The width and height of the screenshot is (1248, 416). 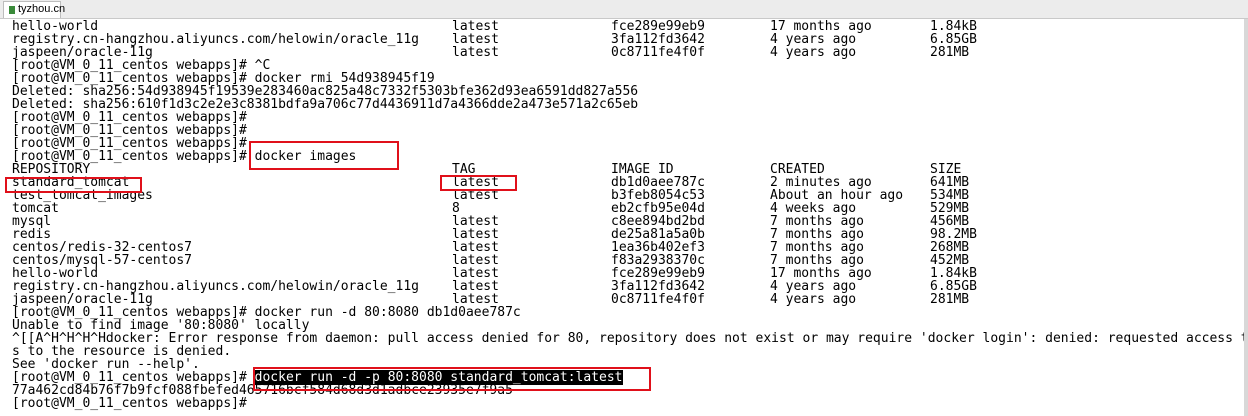 I want to click on highlight-box-run-command, so click(x=452, y=379).